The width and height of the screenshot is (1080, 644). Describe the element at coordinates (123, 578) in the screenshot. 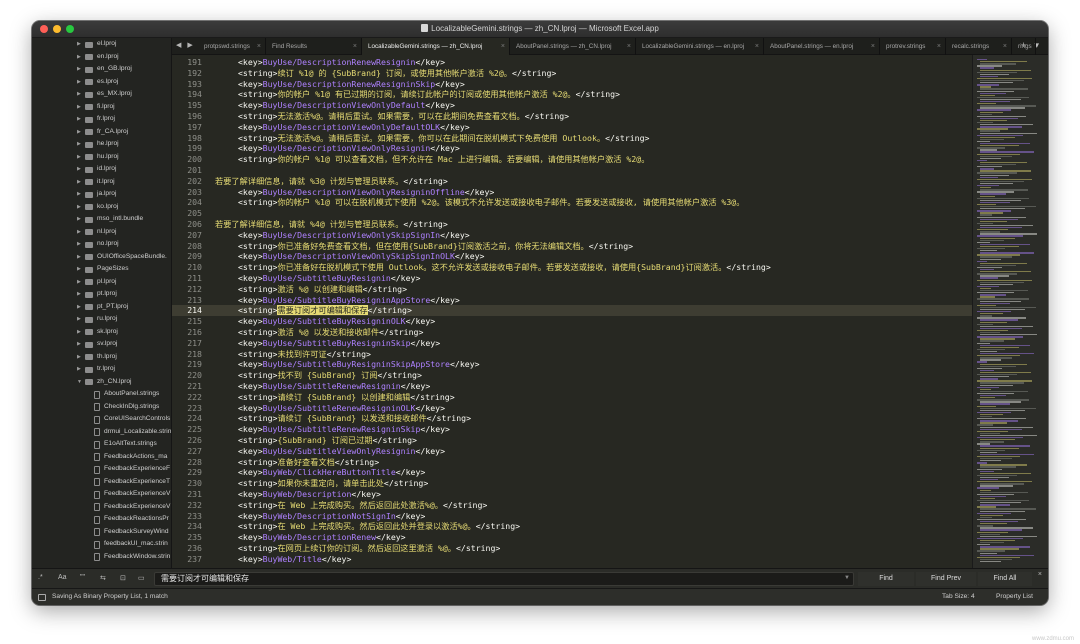

I see `in-selection-toggle: ⊡` at that location.